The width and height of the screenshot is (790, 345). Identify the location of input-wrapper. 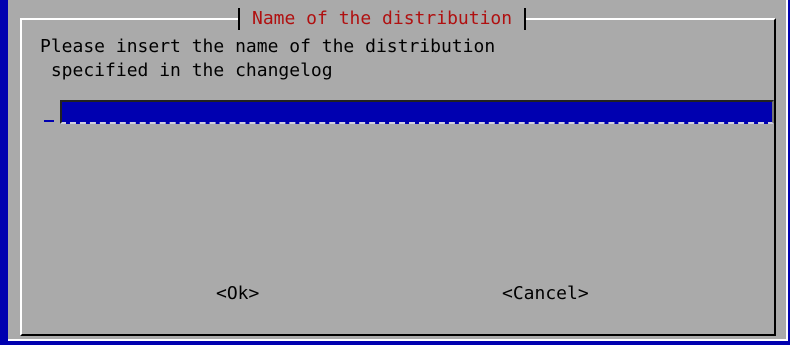
(409, 113).